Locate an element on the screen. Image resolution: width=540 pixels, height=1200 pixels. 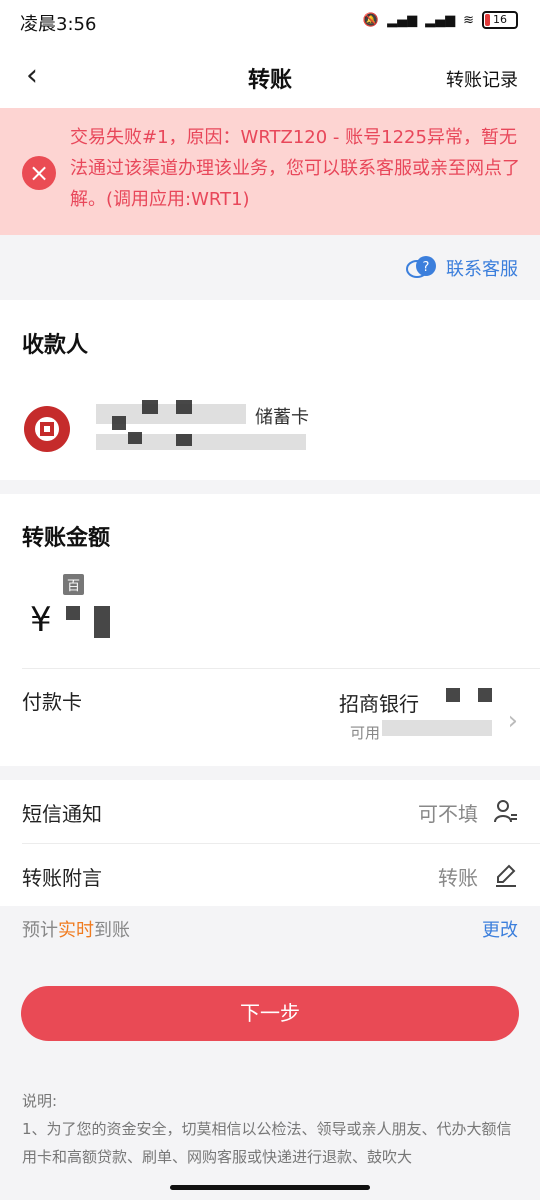
next-step-button: 下一步 is located at coordinates (270, 1013).